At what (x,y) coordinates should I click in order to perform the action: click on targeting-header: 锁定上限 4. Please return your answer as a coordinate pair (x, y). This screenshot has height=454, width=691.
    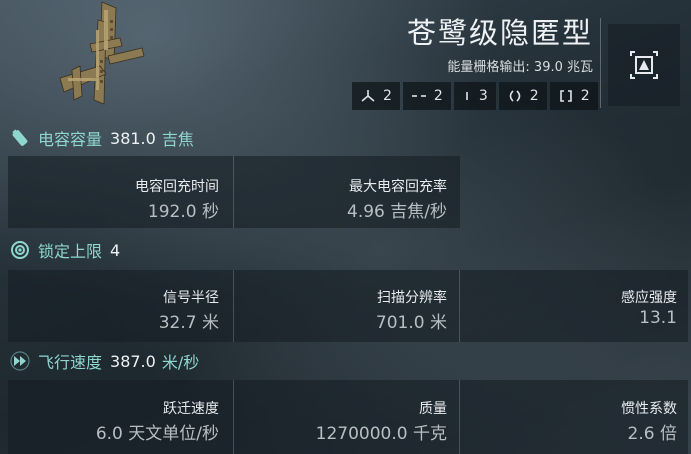
    Looking at the image, I should click on (65, 250).